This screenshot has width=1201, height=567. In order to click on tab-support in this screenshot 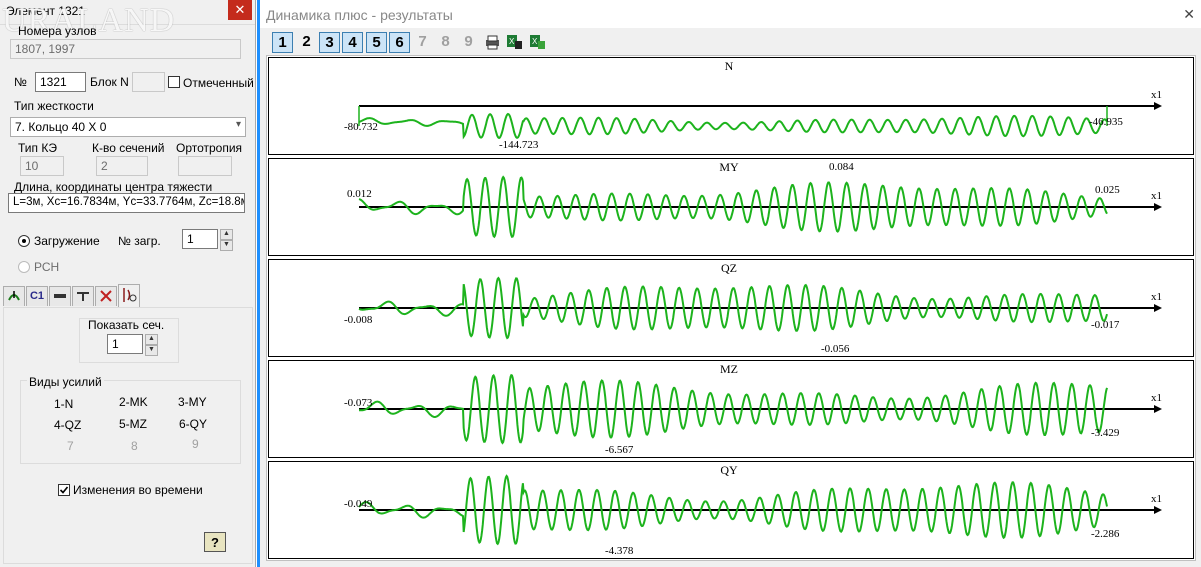, I will do `click(83, 296)`.